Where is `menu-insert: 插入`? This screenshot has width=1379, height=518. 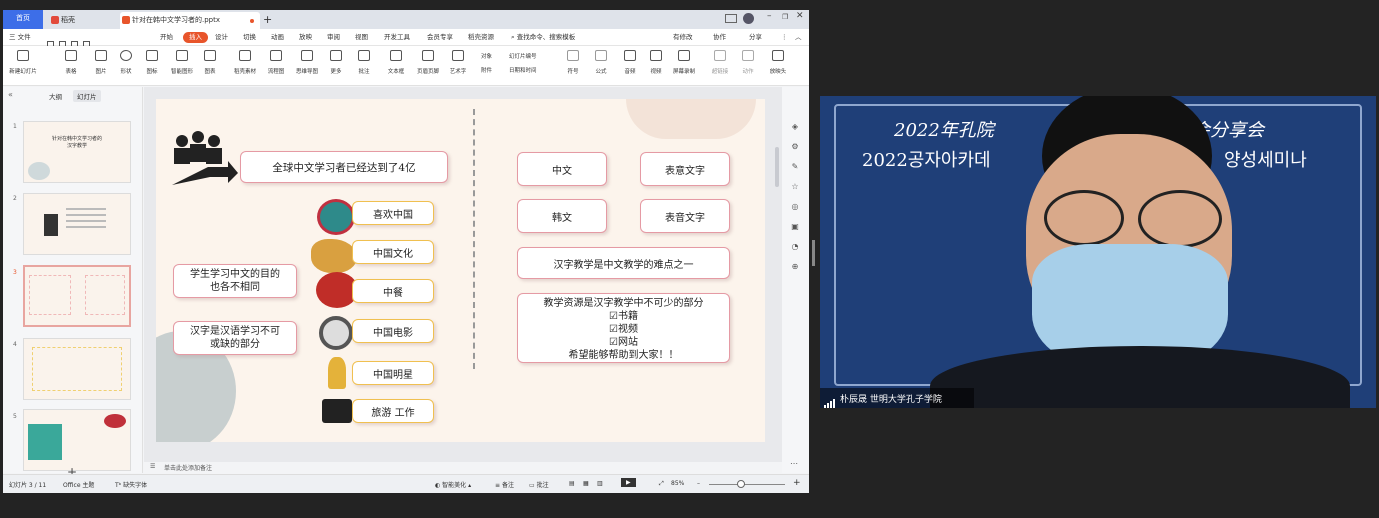 menu-insert: 插入 is located at coordinates (195, 37).